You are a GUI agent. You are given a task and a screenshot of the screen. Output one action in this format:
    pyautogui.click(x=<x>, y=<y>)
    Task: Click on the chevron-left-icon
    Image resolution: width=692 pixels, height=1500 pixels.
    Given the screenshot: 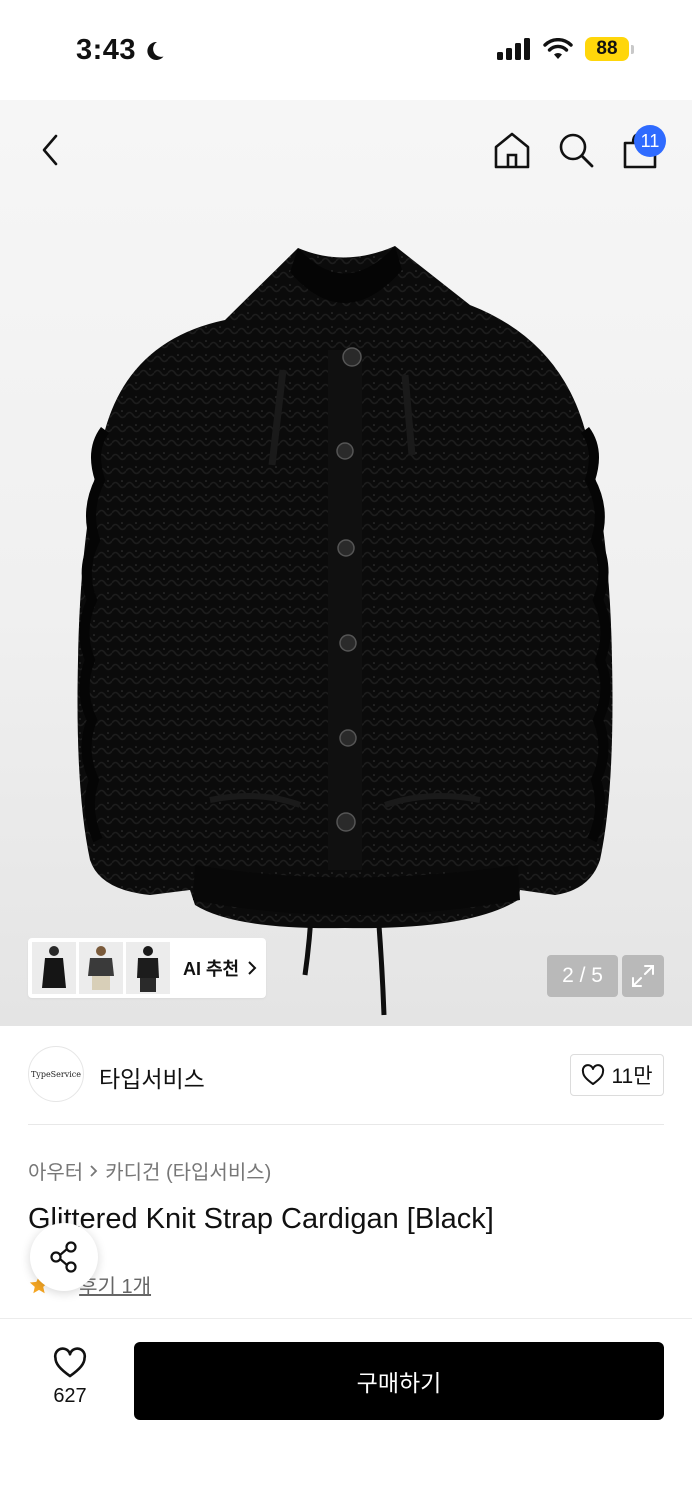 What is the action you would take?
    pyautogui.click(x=50, y=150)
    